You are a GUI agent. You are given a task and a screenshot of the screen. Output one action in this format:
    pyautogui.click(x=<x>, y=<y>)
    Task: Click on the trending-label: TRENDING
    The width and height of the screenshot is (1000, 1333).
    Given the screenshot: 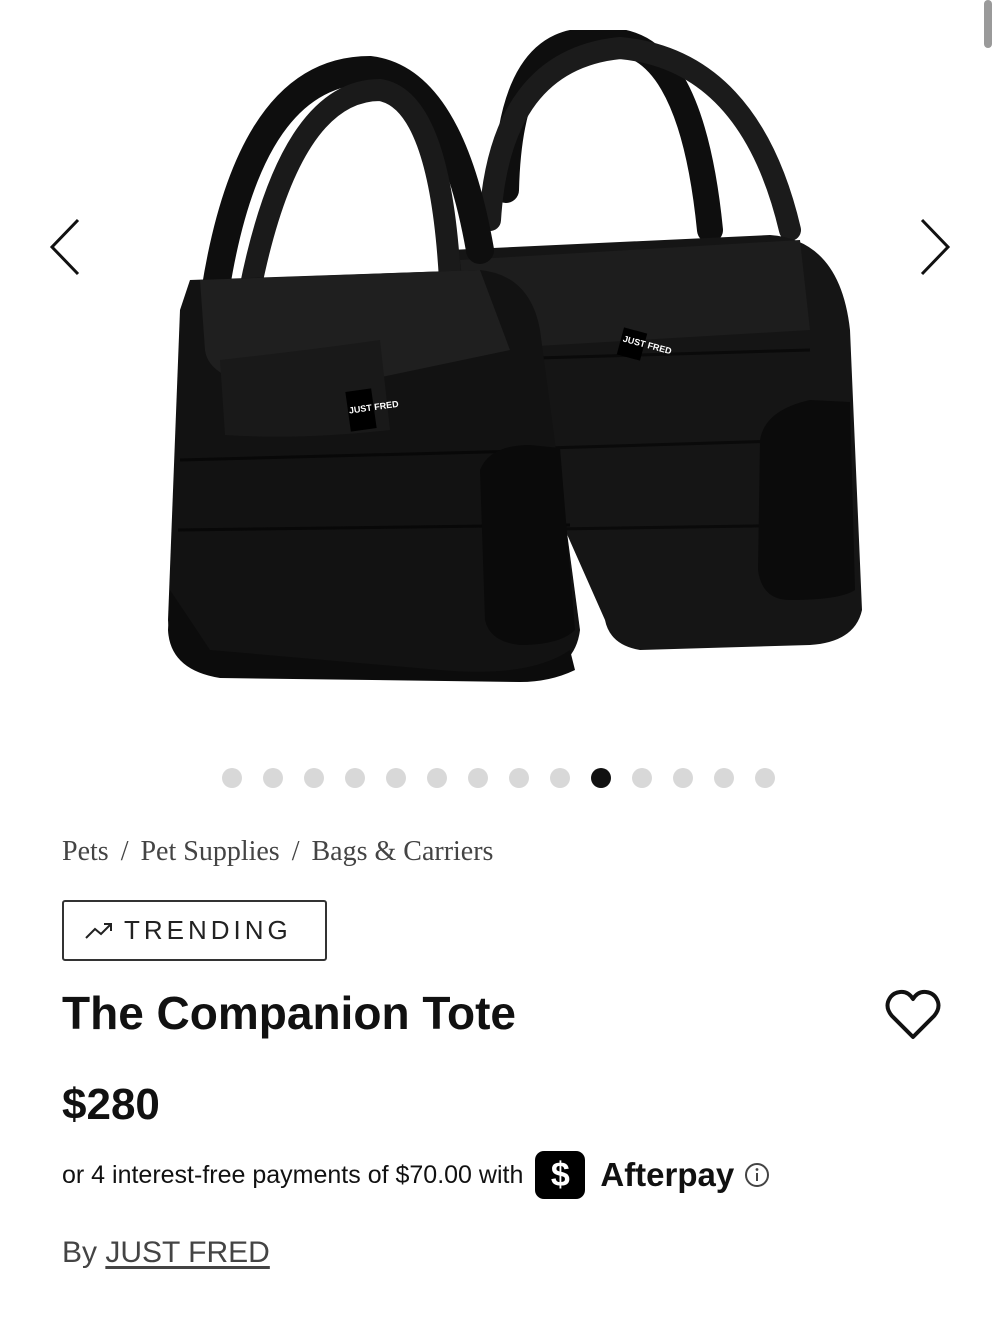 What is the action you would take?
    pyautogui.click(x=208, y=930)
    